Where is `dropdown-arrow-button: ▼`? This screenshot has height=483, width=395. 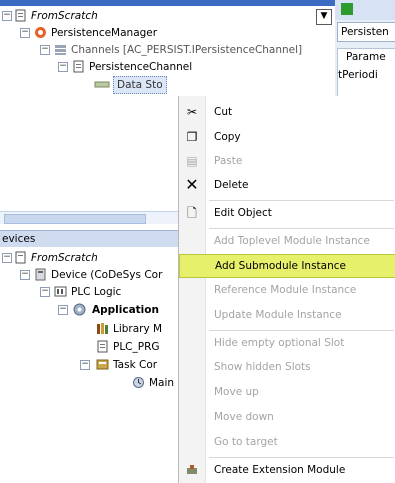 dropdown-arrow-button: ▼ is located at coordinates (324, 17).